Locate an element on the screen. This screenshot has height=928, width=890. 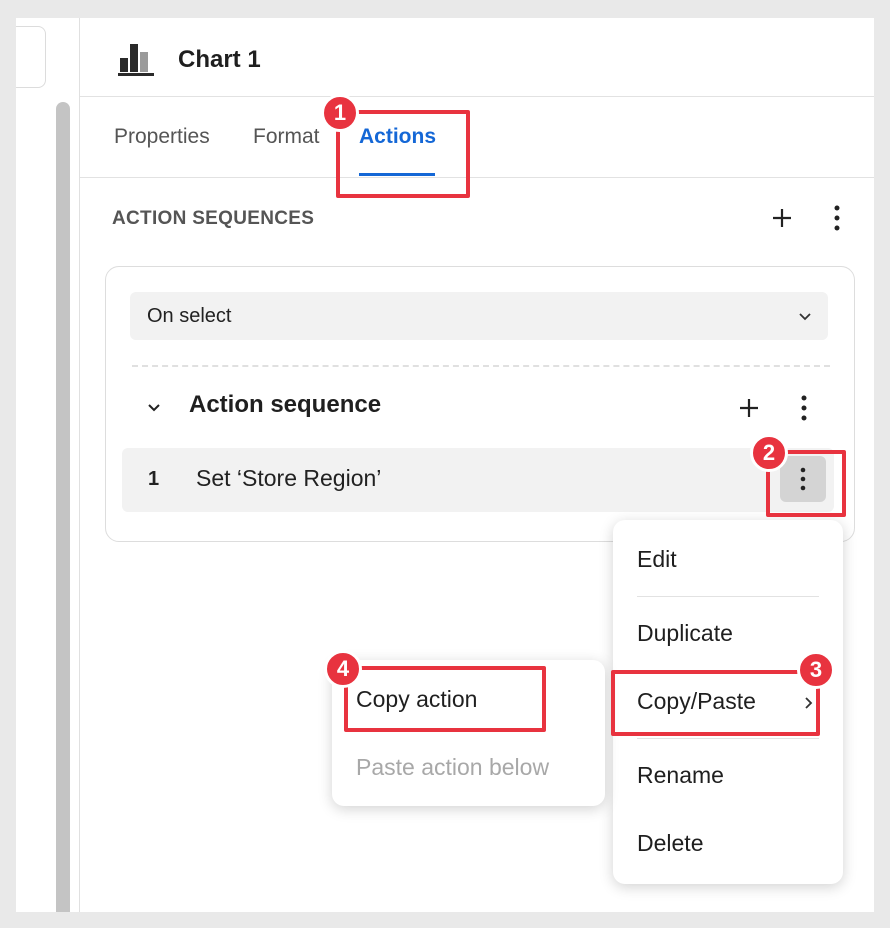
section-more-button is located at coordinates (837, 218).